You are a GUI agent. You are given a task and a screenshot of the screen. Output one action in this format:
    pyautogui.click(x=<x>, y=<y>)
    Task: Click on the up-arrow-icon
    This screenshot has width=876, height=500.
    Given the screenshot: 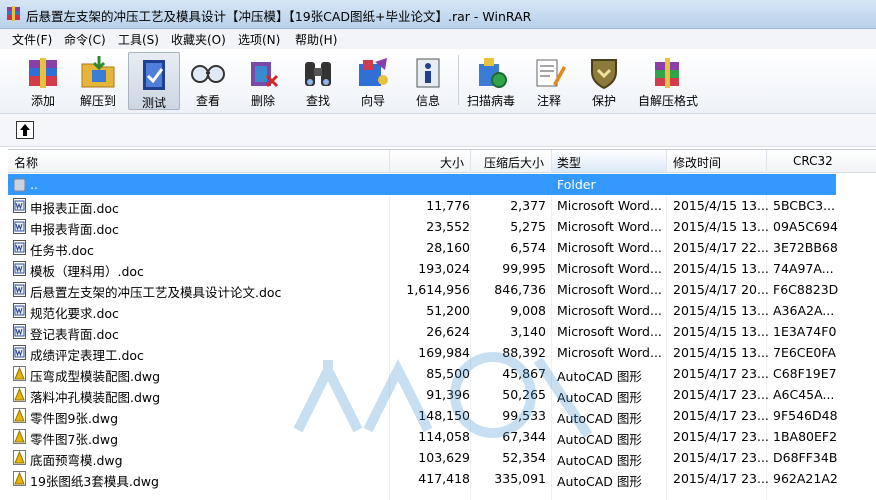 What is the action you would take?
    pyautogui.click(x=25, y=130)
    